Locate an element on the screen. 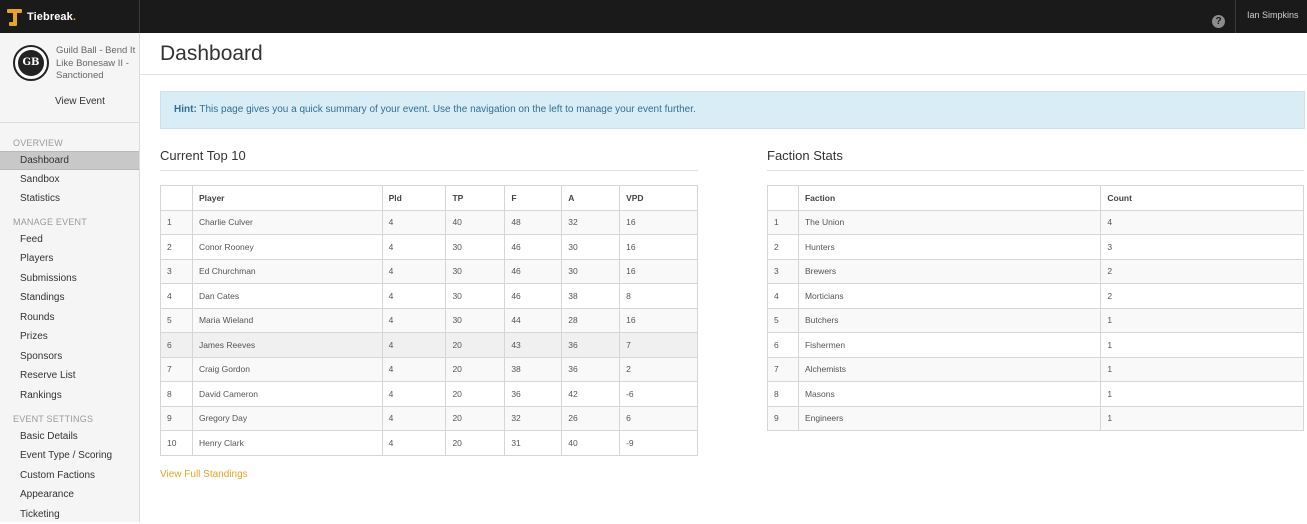 This screenshot has height=524, width=1307. brand-logo: Tiebreak. is located at coordinates (41, 16).